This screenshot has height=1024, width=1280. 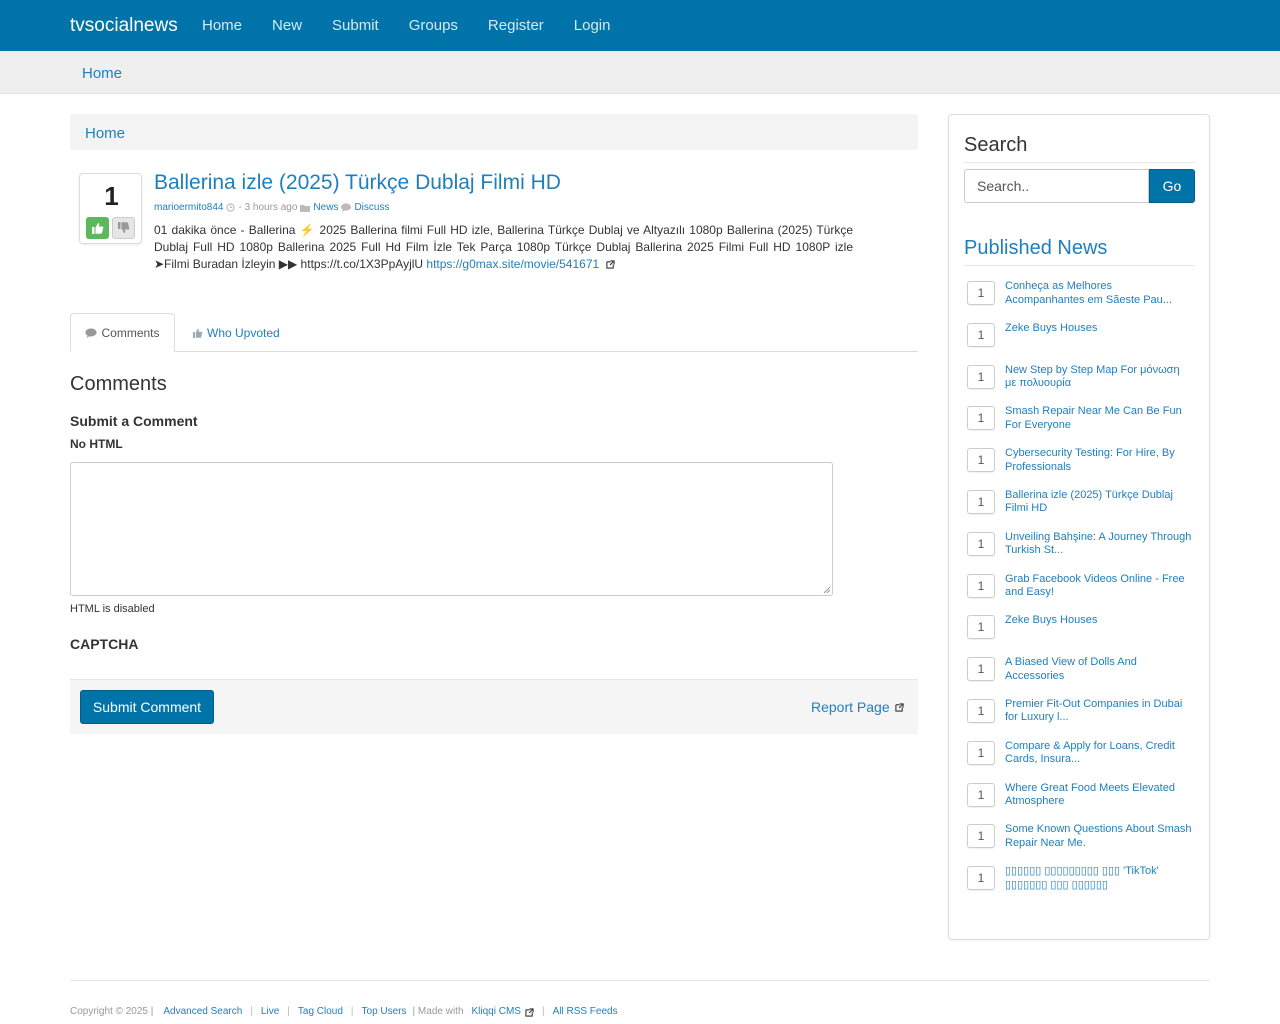 What do you see at coordinates (1172, 186) in the screenshot?
I see `search-go-button: Go` at bounding box center [1172, 186].